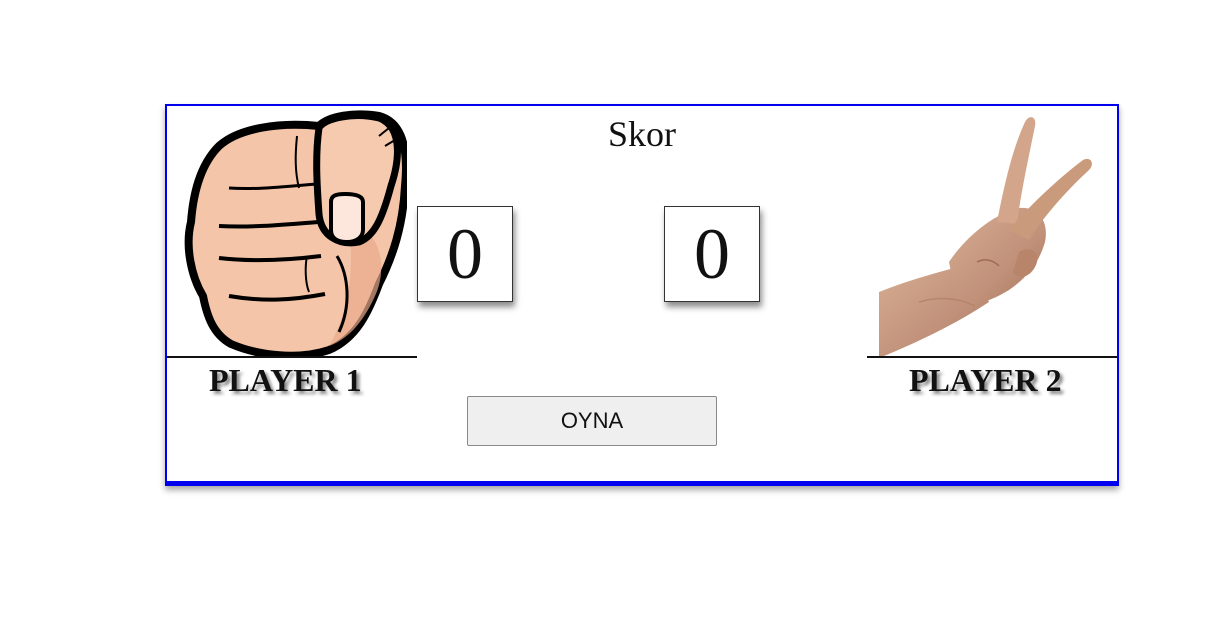 The height and width of the screenshot is (624, 1232). What do you see at coordinates (292, 357) in the screenshot?
I see `player-1-divider` at bounding box center [292, 357].